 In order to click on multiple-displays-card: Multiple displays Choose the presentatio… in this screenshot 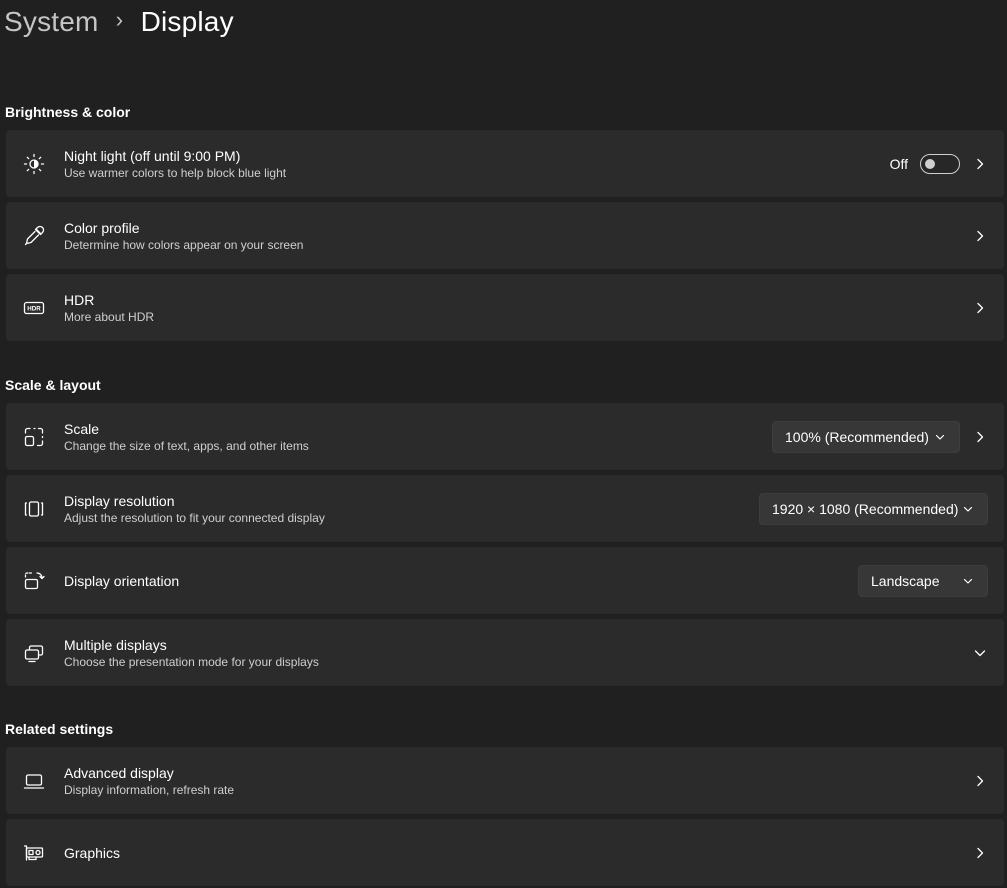, I will do `click(505, 652)`.